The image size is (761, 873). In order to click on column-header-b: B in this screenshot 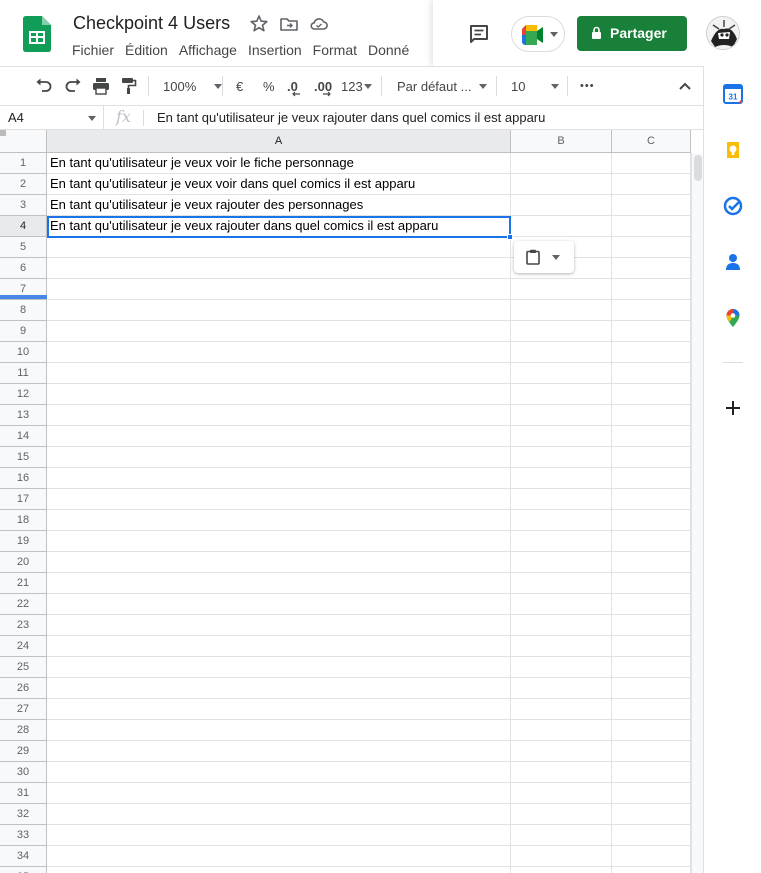, I will do `click(561, 141)`.